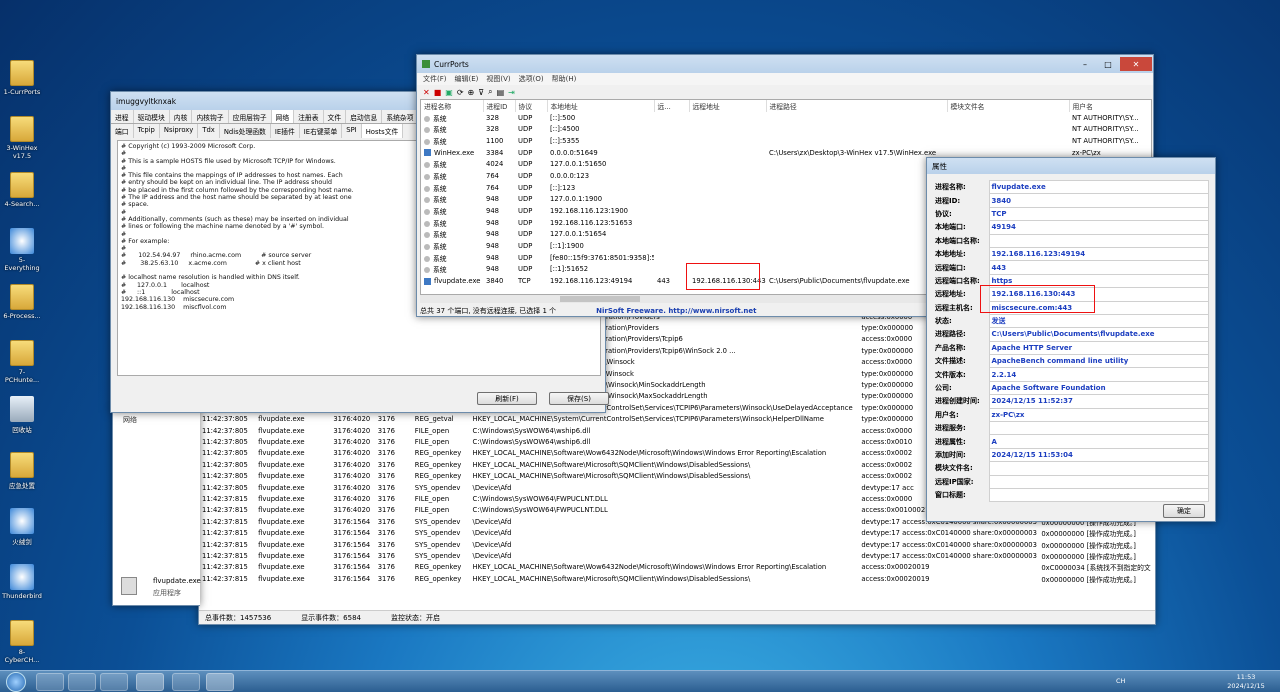 The height and width of the screenshot is (692, 1280). Describe the element at coordinates (82, 682) in the screenshot. I see `taskbar-explorer` at that location.